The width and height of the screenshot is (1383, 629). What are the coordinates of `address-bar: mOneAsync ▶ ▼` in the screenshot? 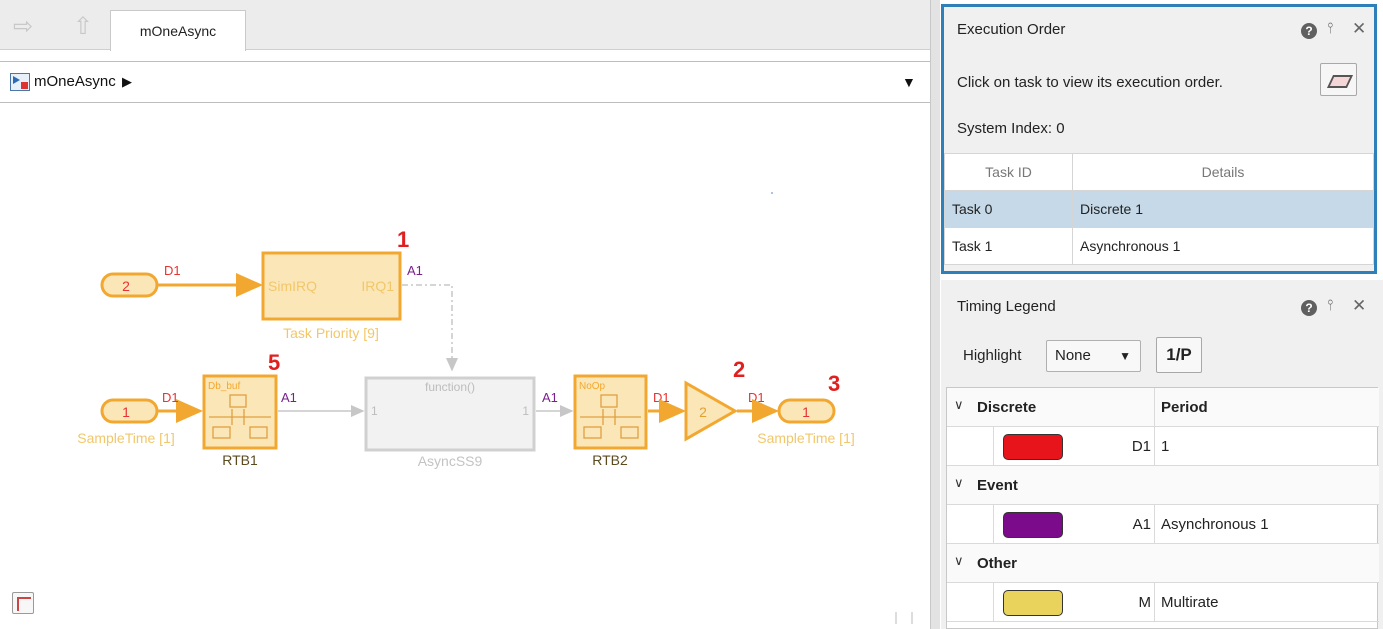 It's located at (466, 82).